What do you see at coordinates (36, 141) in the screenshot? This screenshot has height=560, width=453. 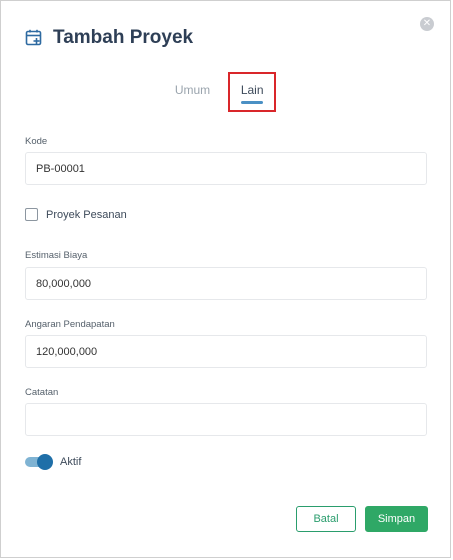 I see `kode-label: Kode` at bounding box center [36, 141].